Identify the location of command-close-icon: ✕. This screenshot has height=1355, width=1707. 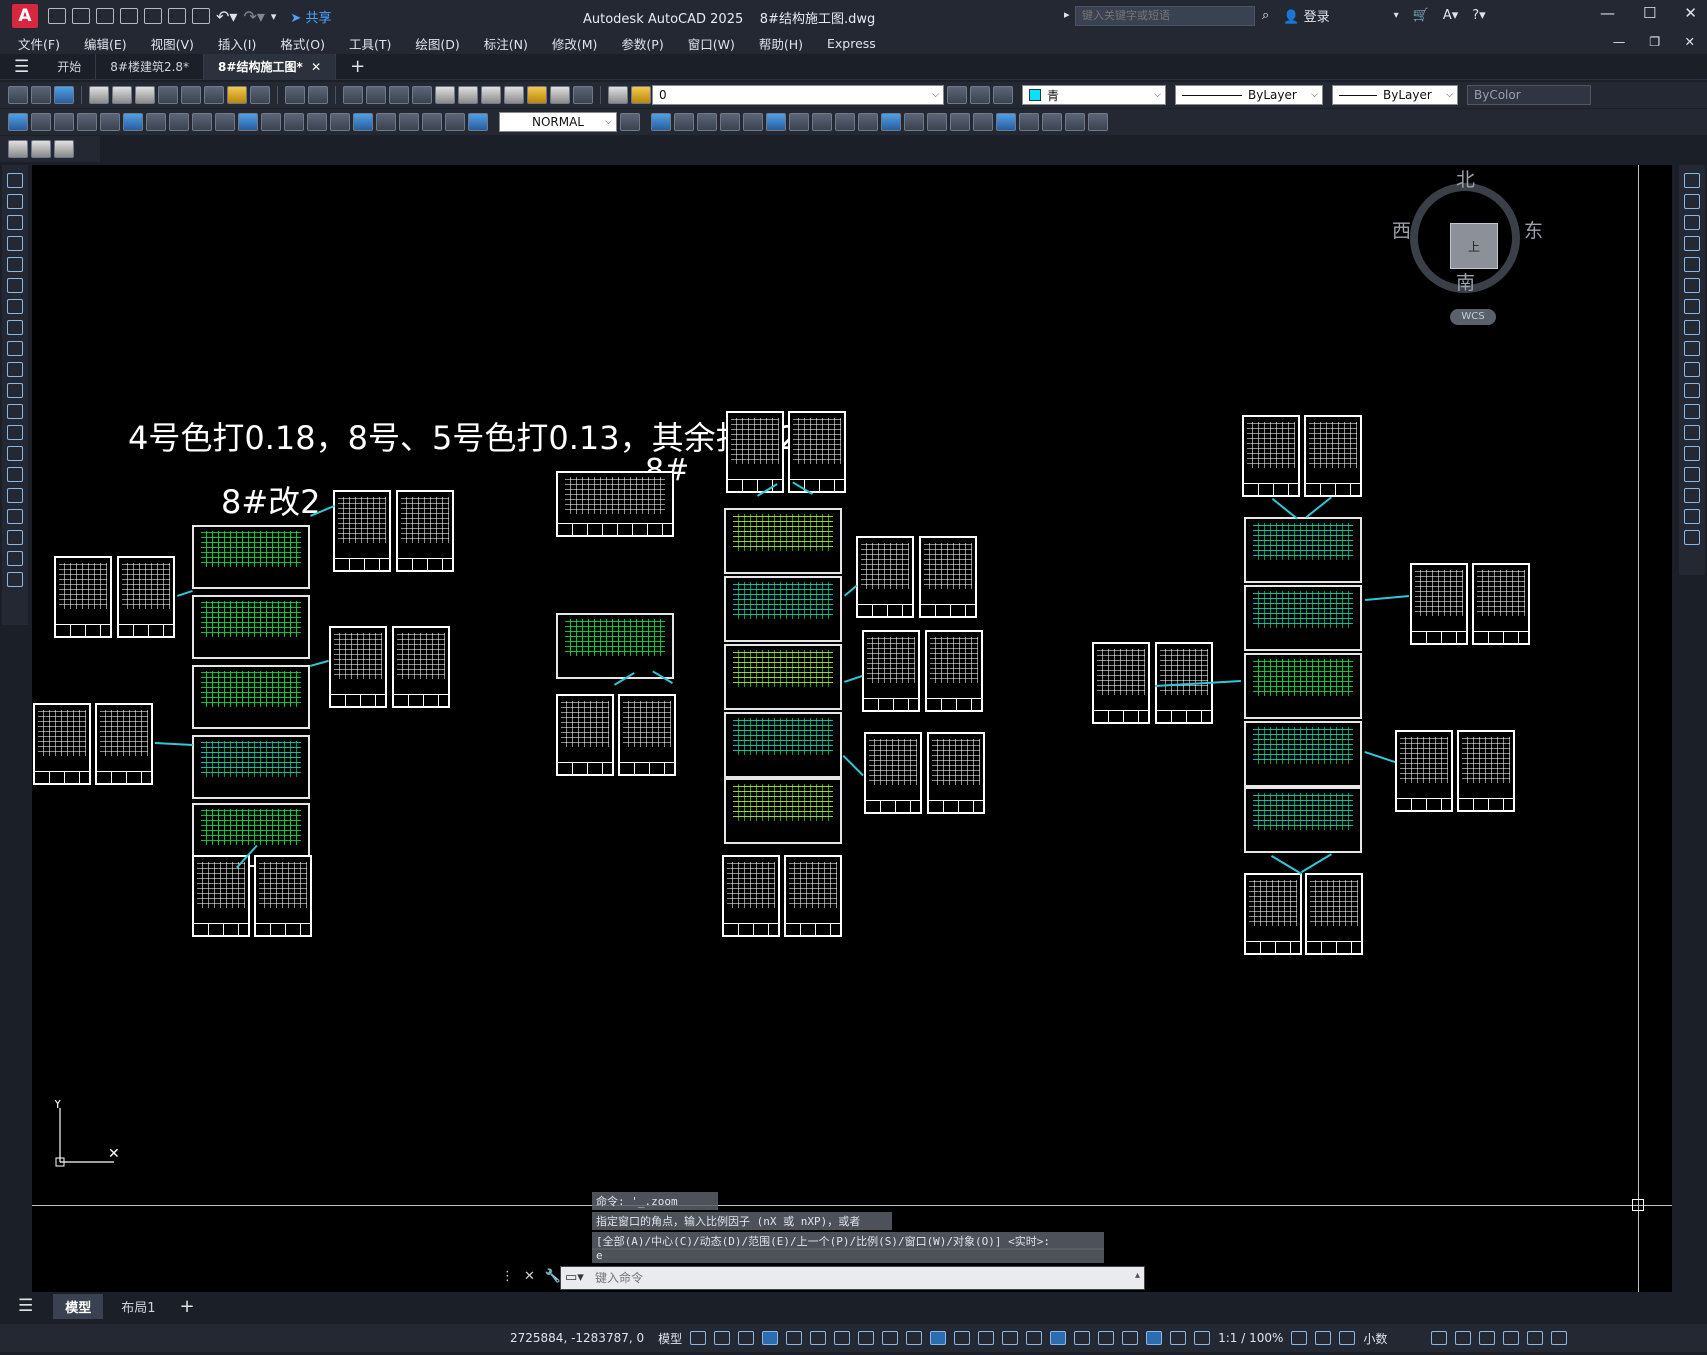
(529, 1276).